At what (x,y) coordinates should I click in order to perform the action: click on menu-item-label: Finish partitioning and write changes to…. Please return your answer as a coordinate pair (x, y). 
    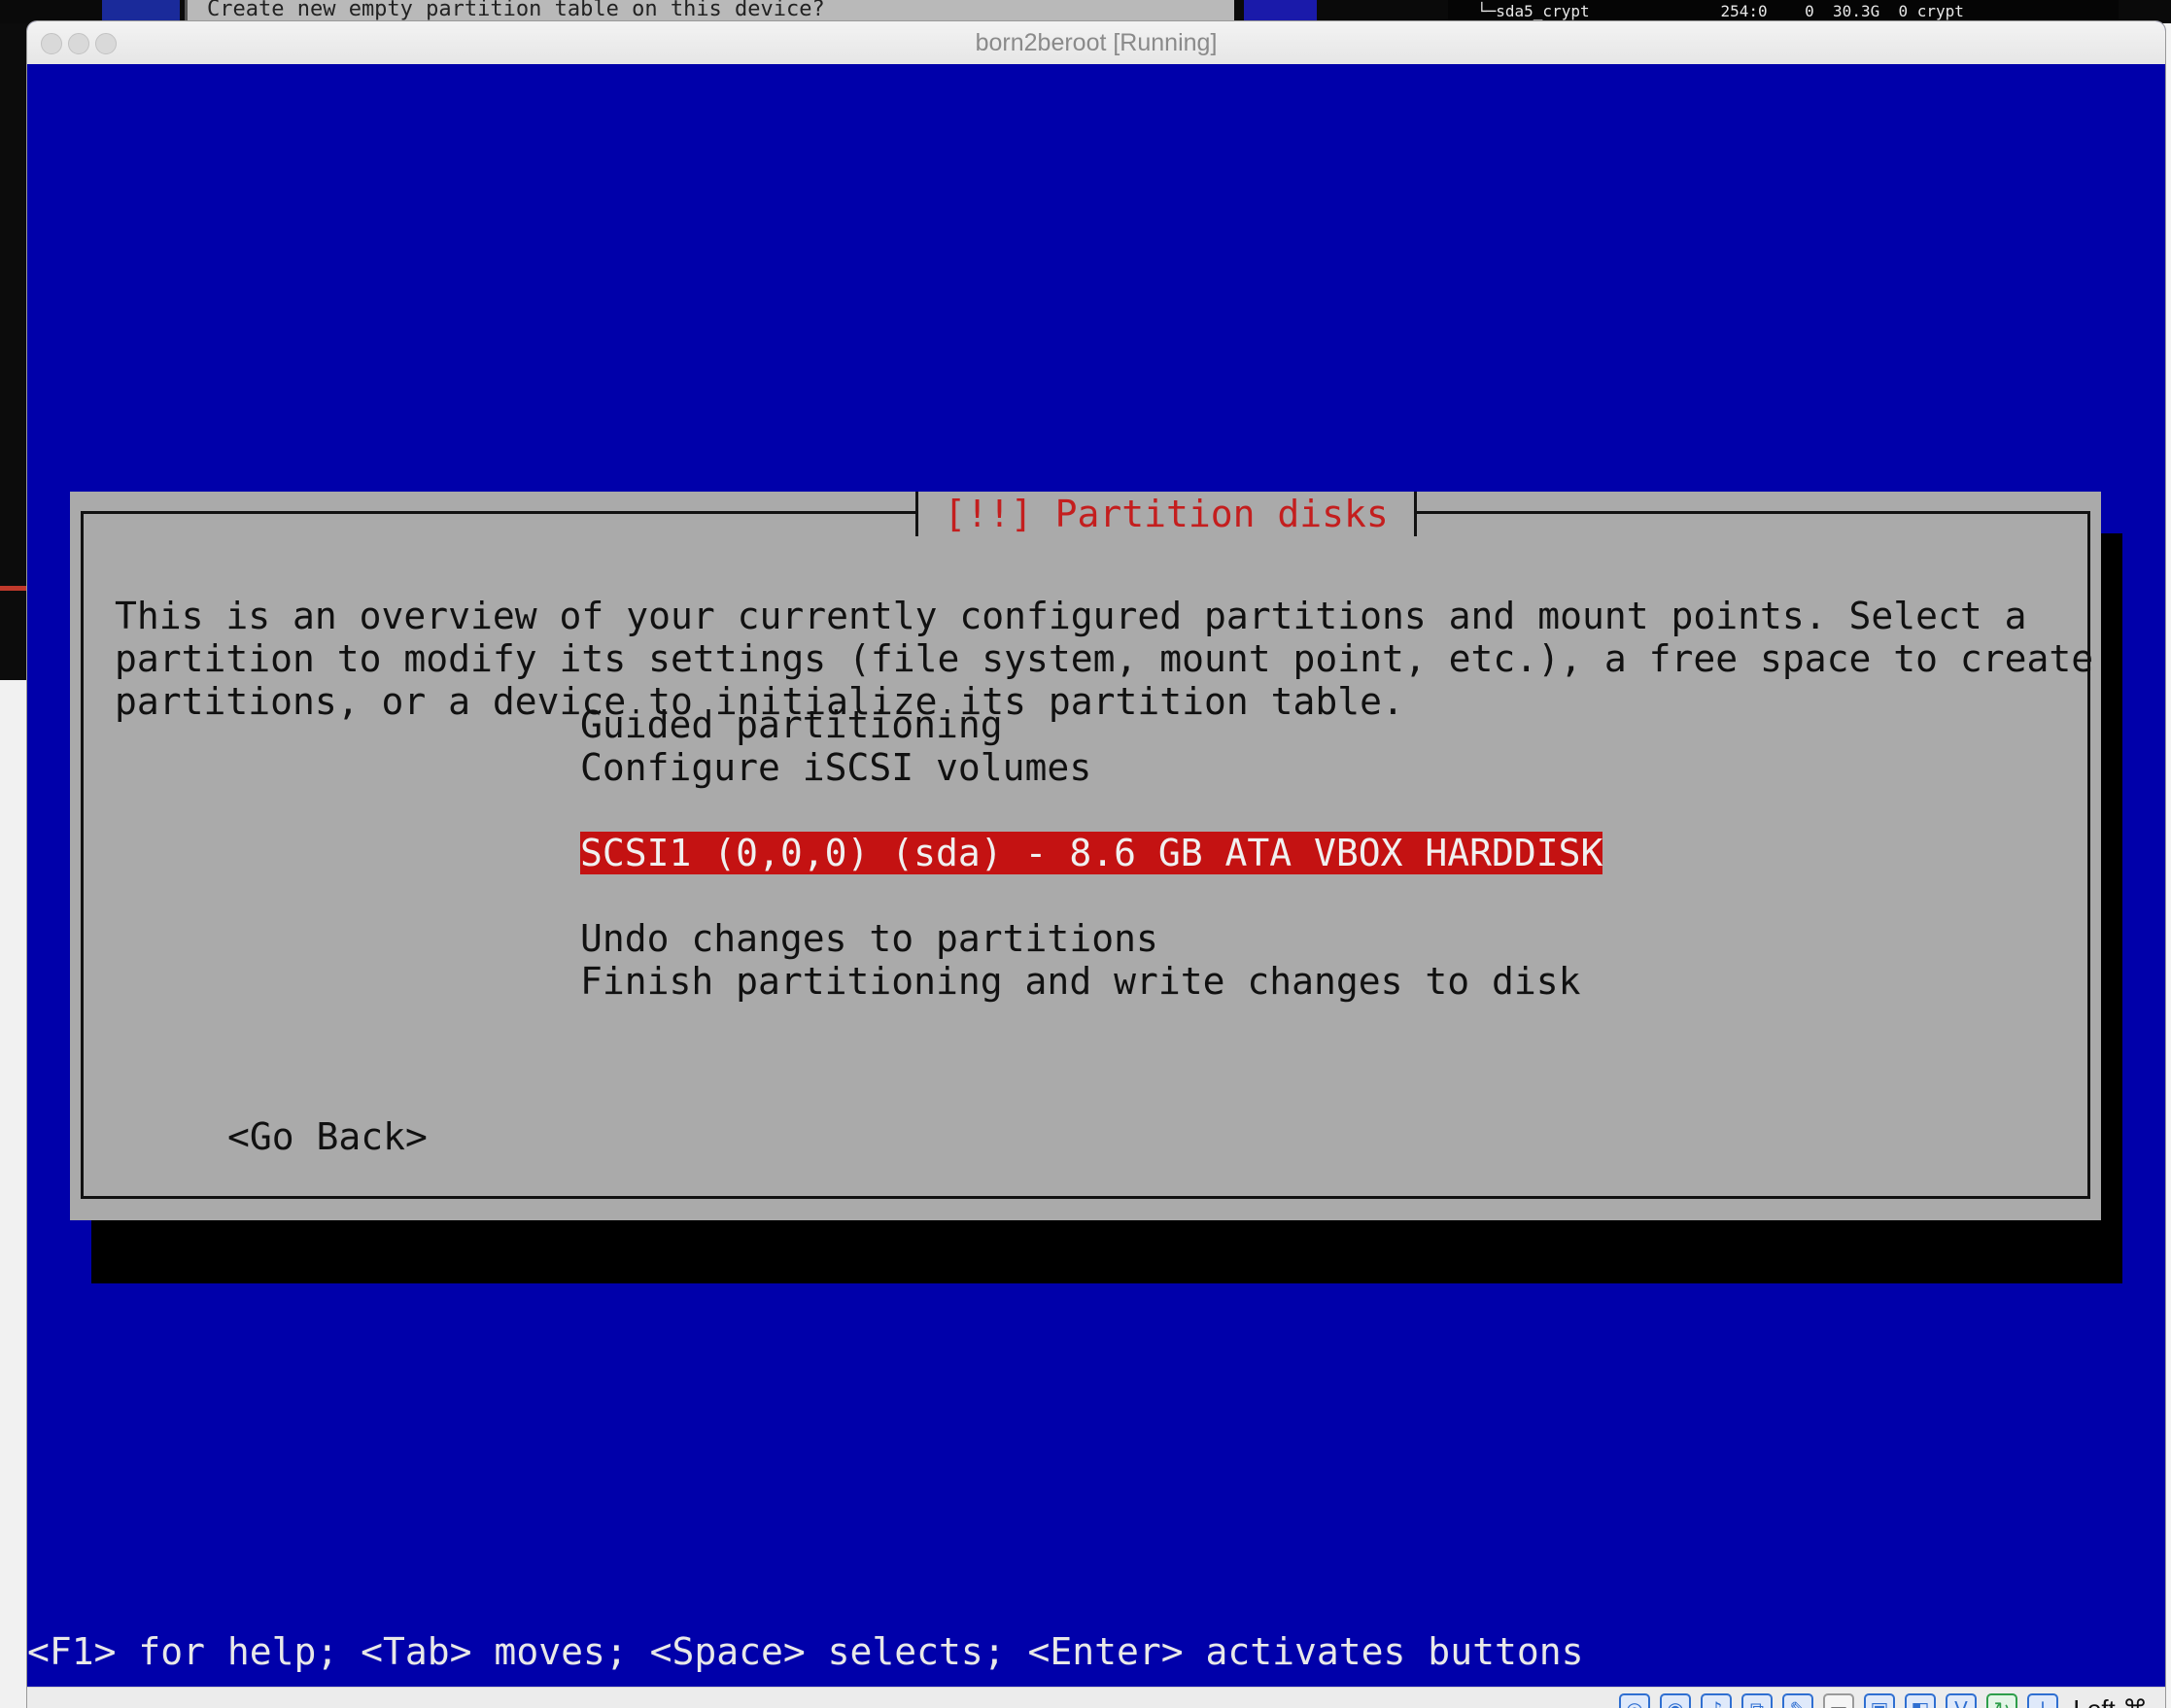
    Looking at the image, I should click on (1080, 981).